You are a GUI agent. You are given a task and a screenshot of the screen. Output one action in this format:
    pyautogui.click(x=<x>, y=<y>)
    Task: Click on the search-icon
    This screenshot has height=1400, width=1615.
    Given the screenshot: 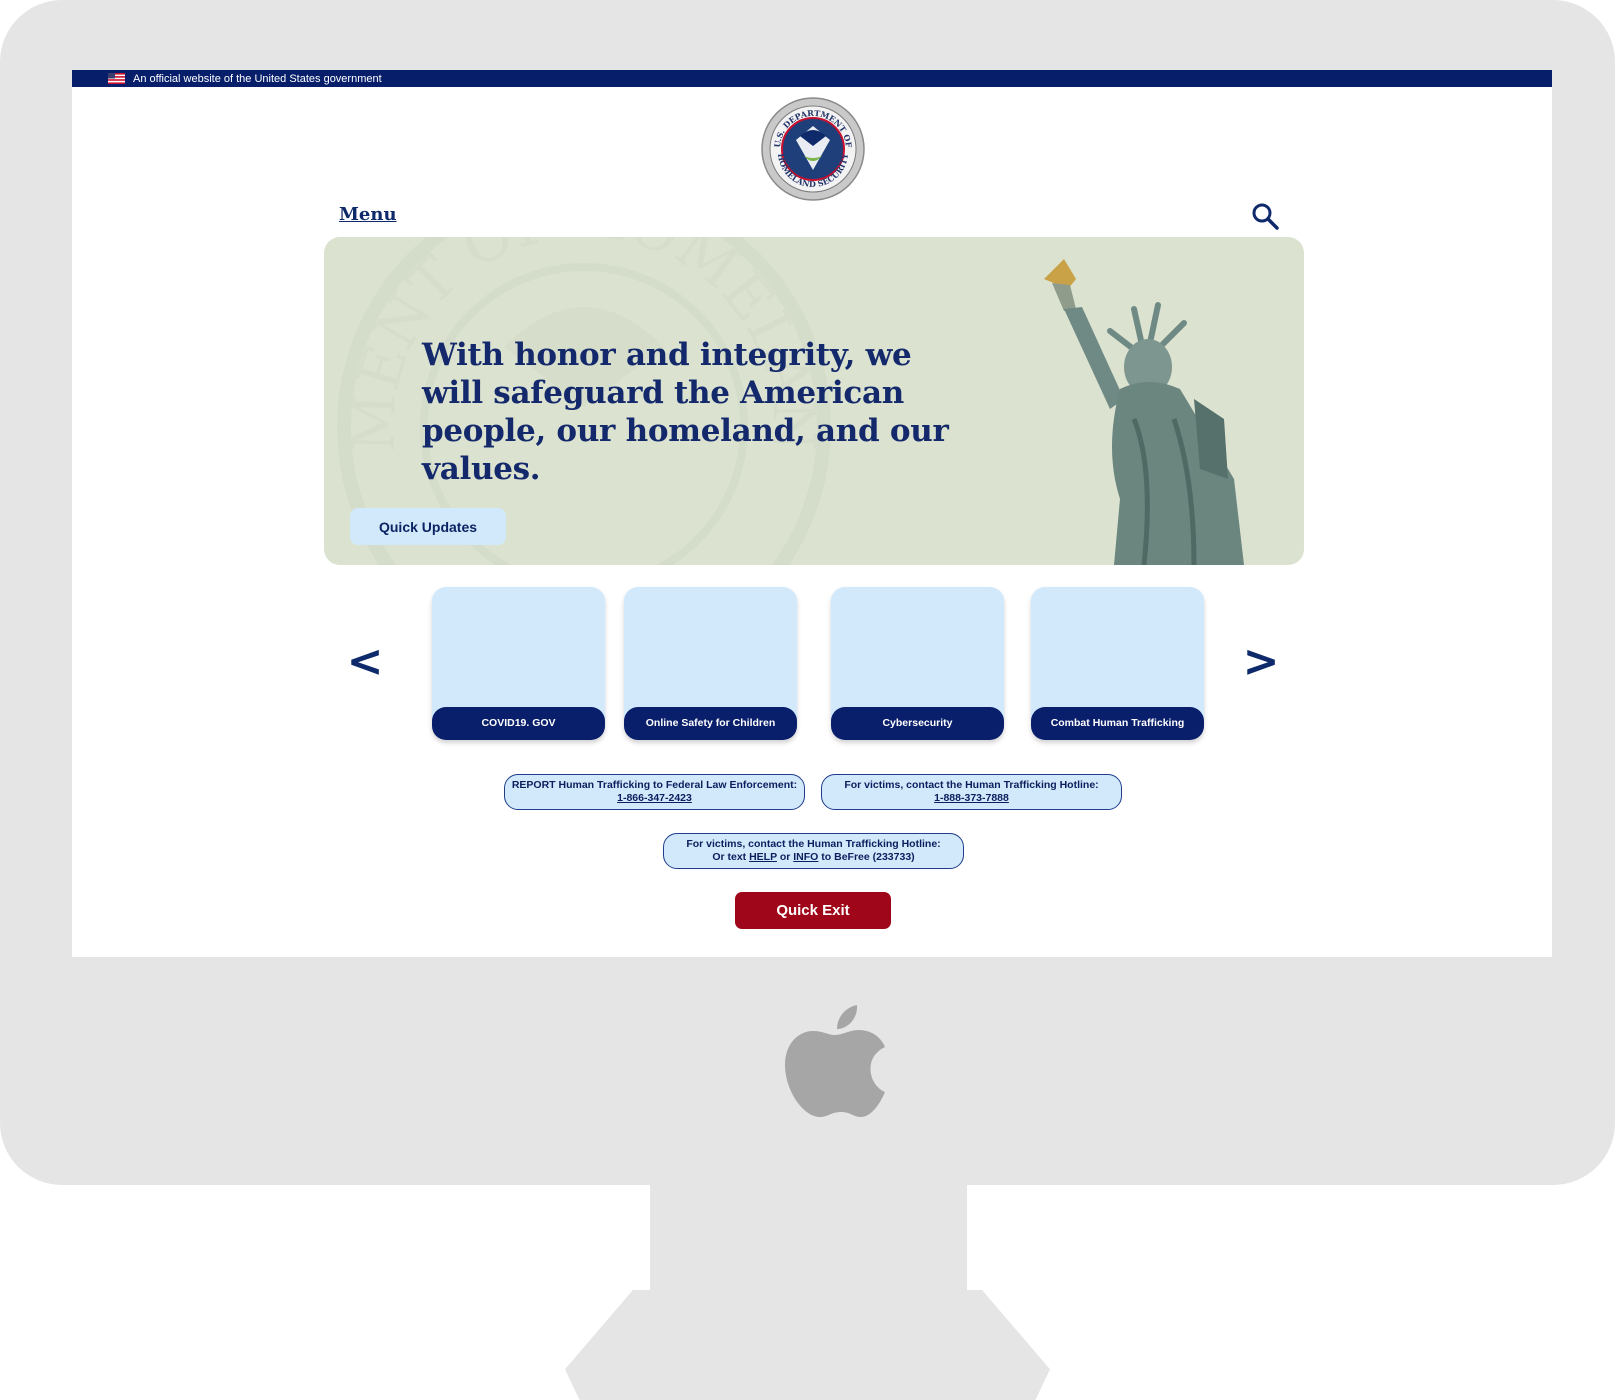 What is the action you would take?
    pyautogui.click(x=1265, y=216)
    